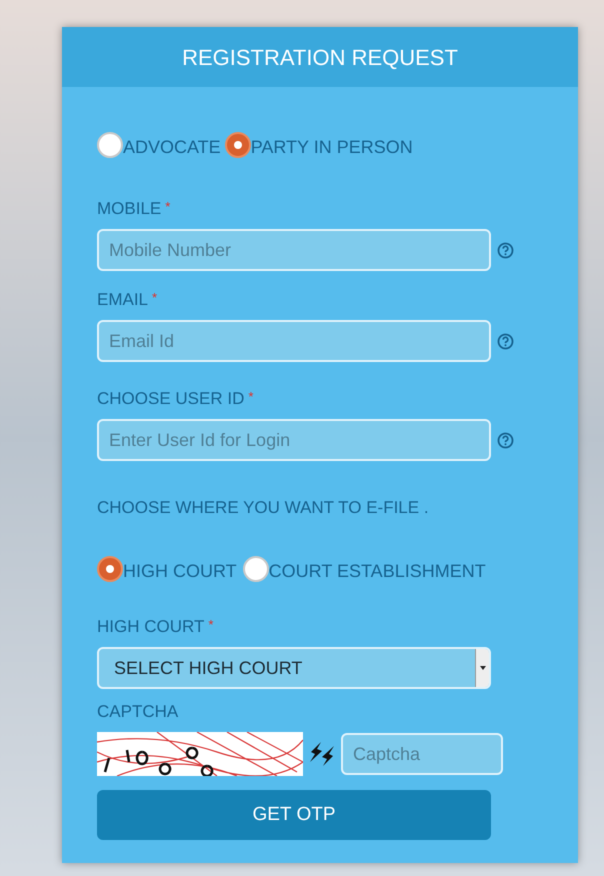  Describe the element at coordinates (318, 145) in the screenshot. I see `radio-option: PARTY IN PERSON` at that location.